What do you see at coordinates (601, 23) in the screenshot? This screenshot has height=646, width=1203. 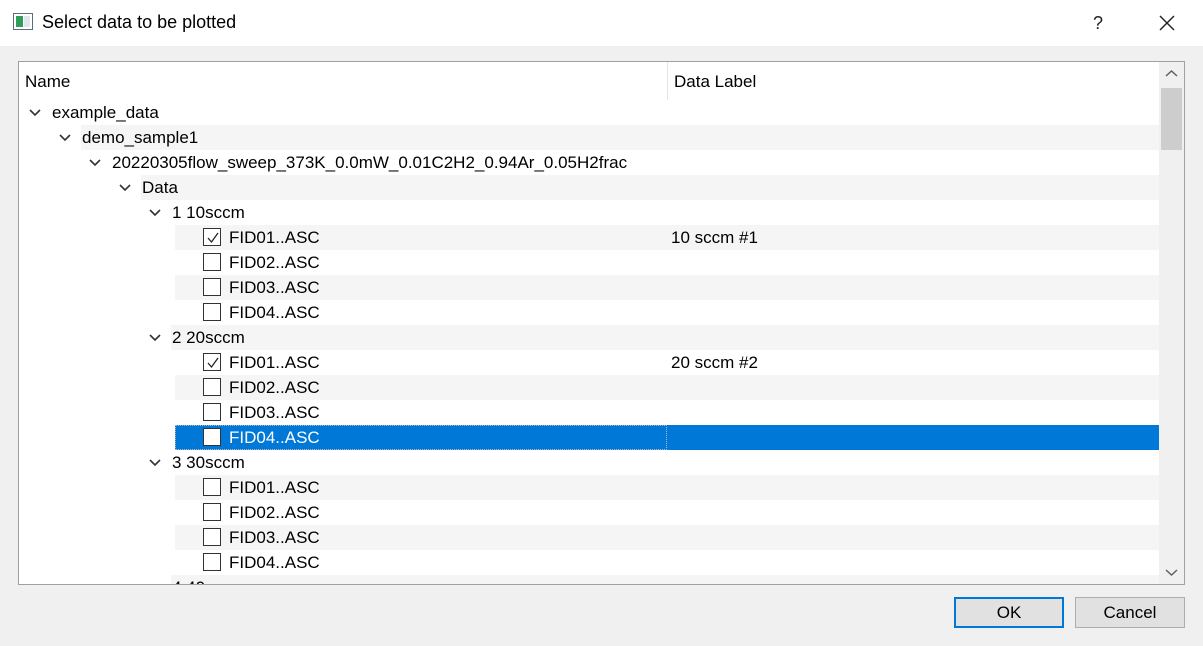 I see `title-bar: Select data to be plotted ?` at bounding box center [601, 23].